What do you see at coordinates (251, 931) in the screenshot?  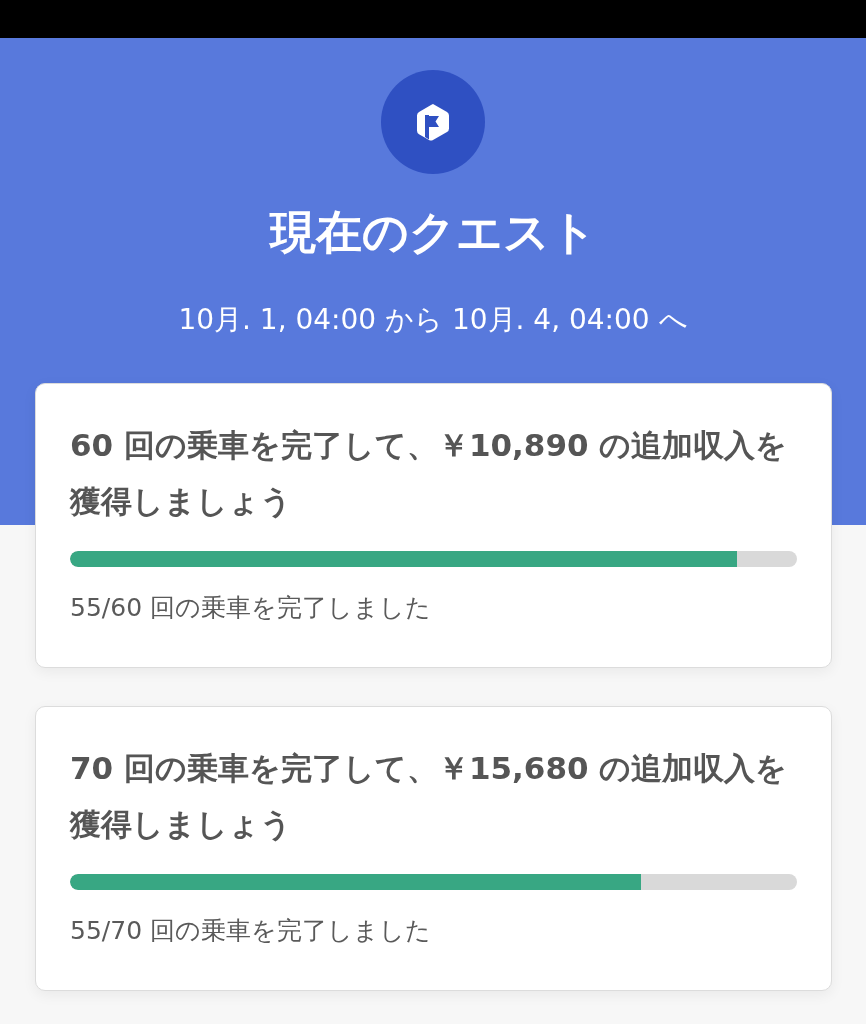 I see `progress-text: 55/70 回の乗車を完了しました` at bounding box center [251, 931].